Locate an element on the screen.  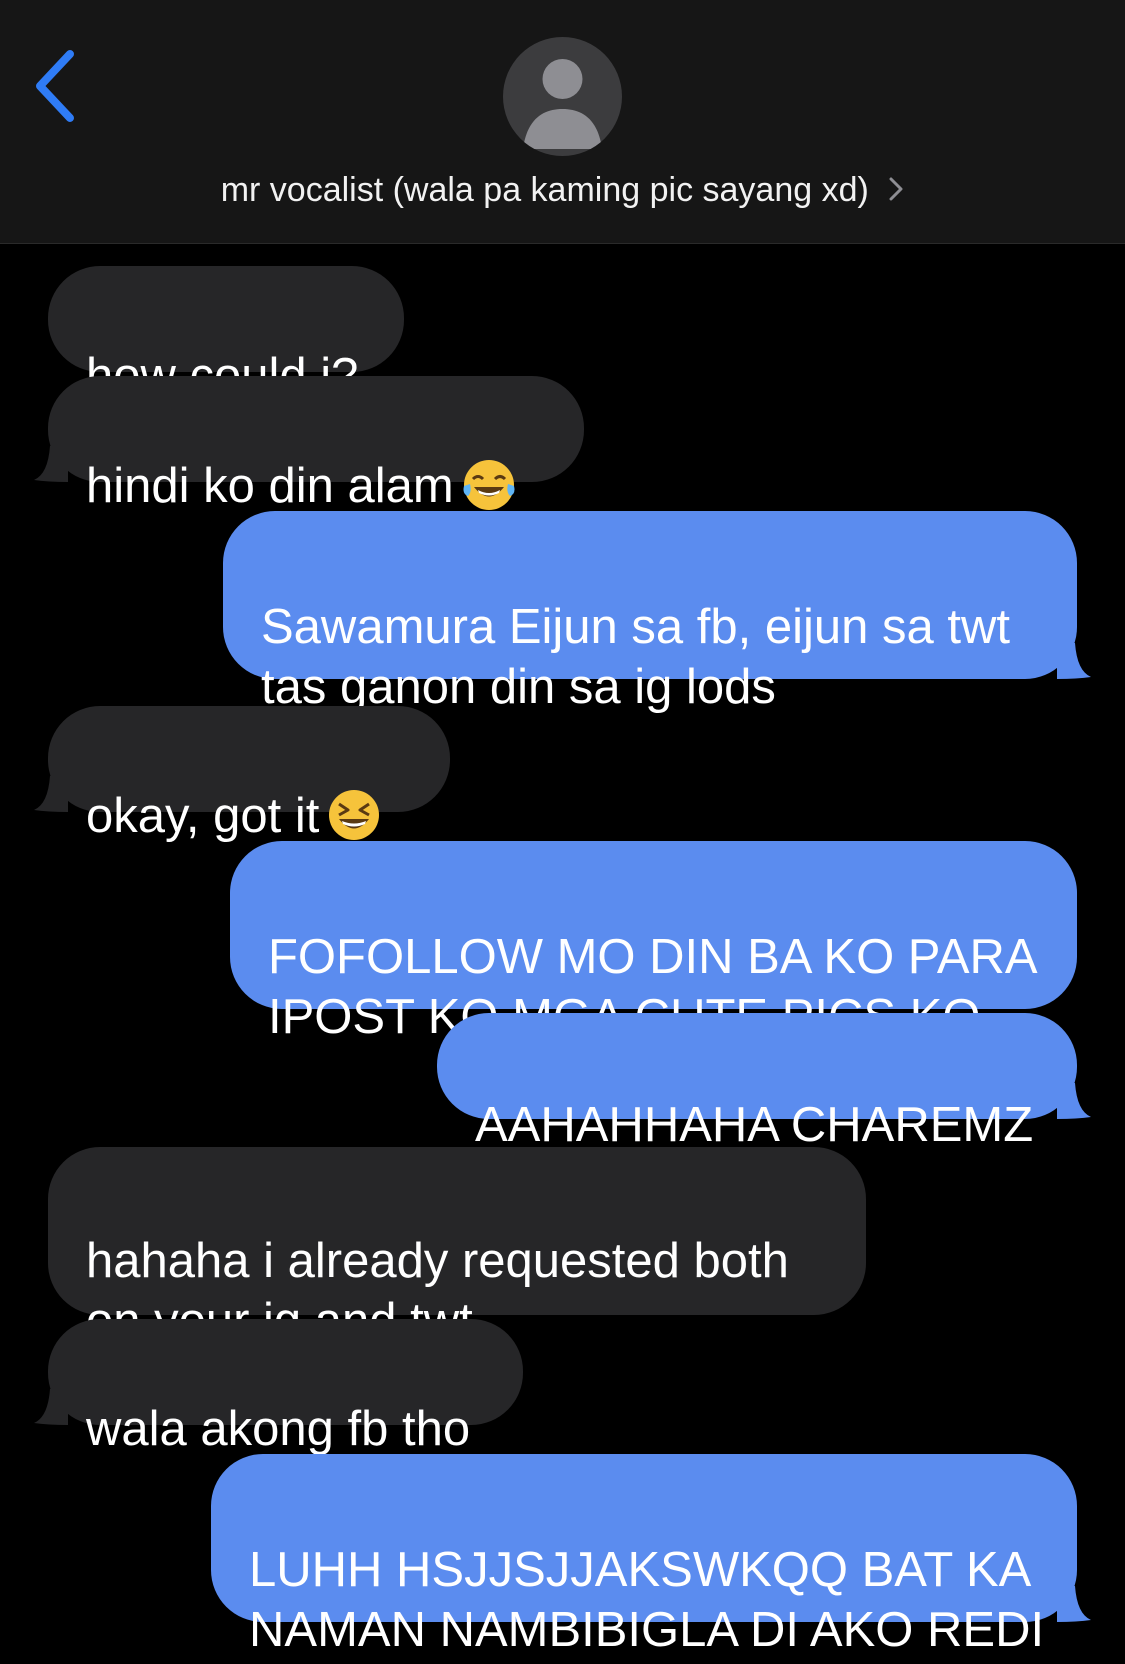
message-text: wala akong fb tho is located at coordinates (278, 1429).